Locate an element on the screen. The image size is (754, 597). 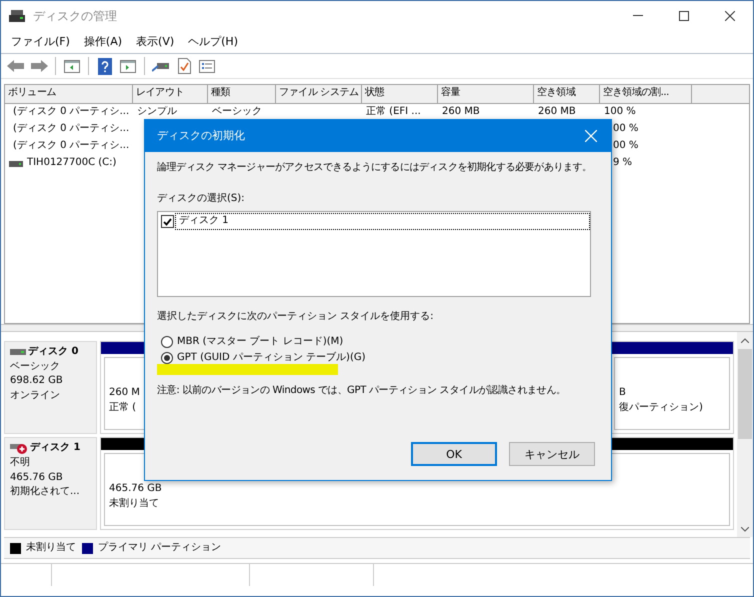
partition-style-label: 選択したディスクに次のパーティション スタイルを使用する: is located at coordinates (295, 317).